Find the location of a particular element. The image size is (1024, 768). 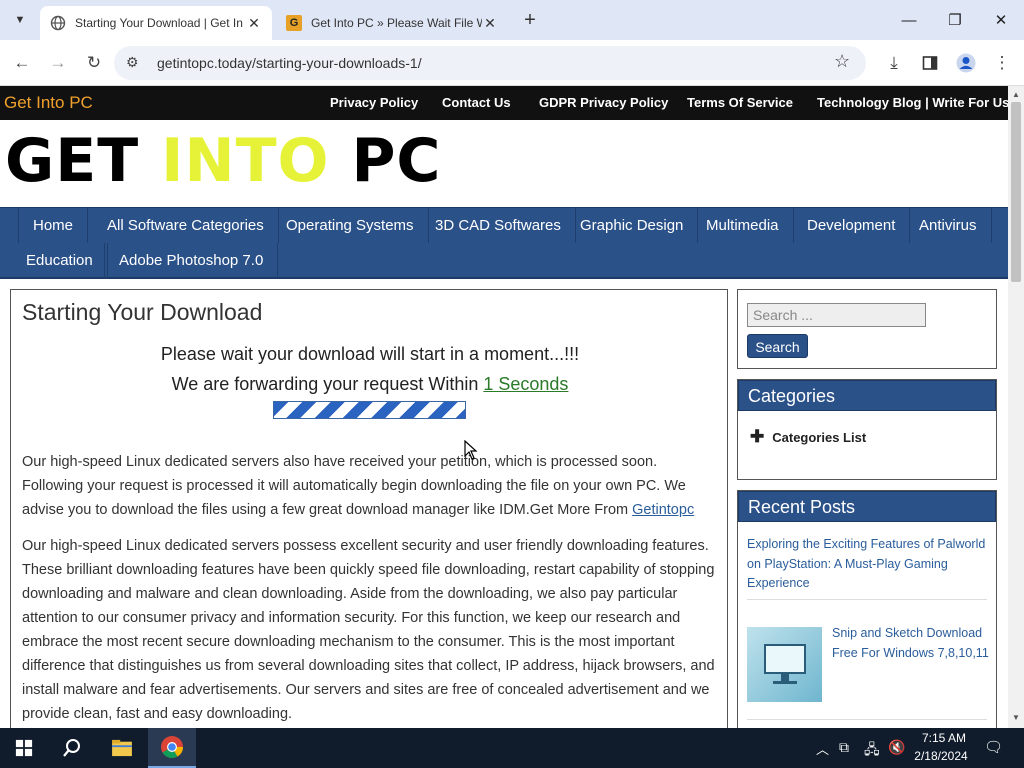

download-progress-bar is located at coordinates (369, 410).